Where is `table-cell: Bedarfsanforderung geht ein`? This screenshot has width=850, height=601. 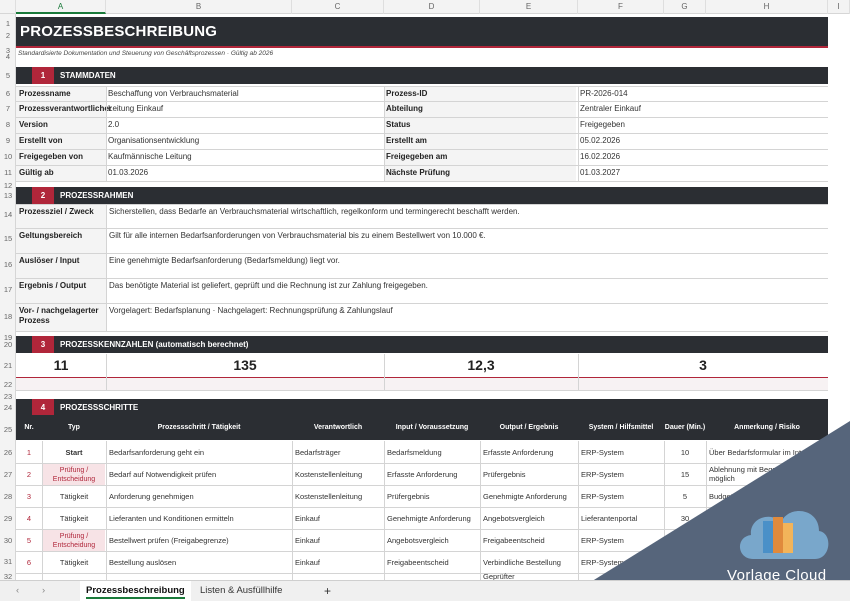 table-cell: Bedarfsanforderung geht ein is located at coordinates (199, 452).